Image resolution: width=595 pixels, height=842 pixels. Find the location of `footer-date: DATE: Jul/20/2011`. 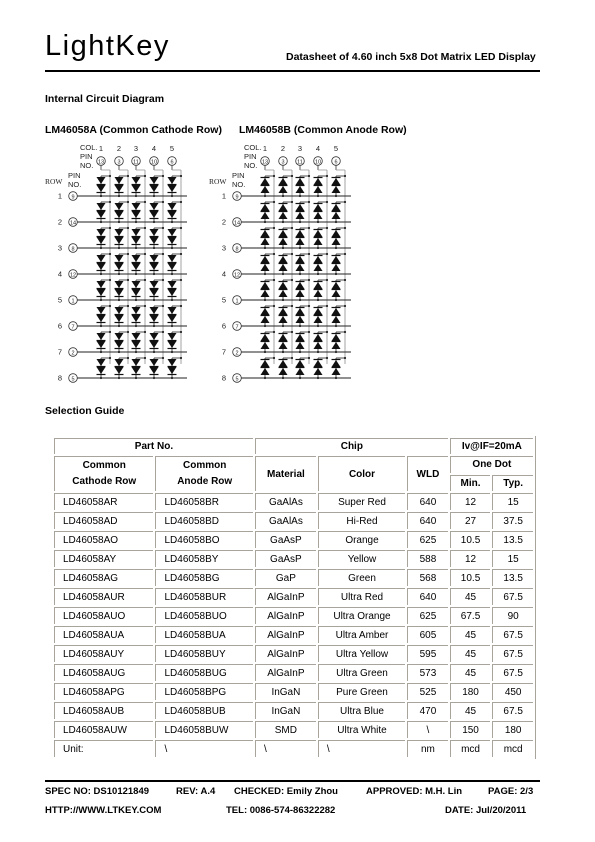

footer-date: DATE: Jul/20/2011 is located at coordinates (486, 810).